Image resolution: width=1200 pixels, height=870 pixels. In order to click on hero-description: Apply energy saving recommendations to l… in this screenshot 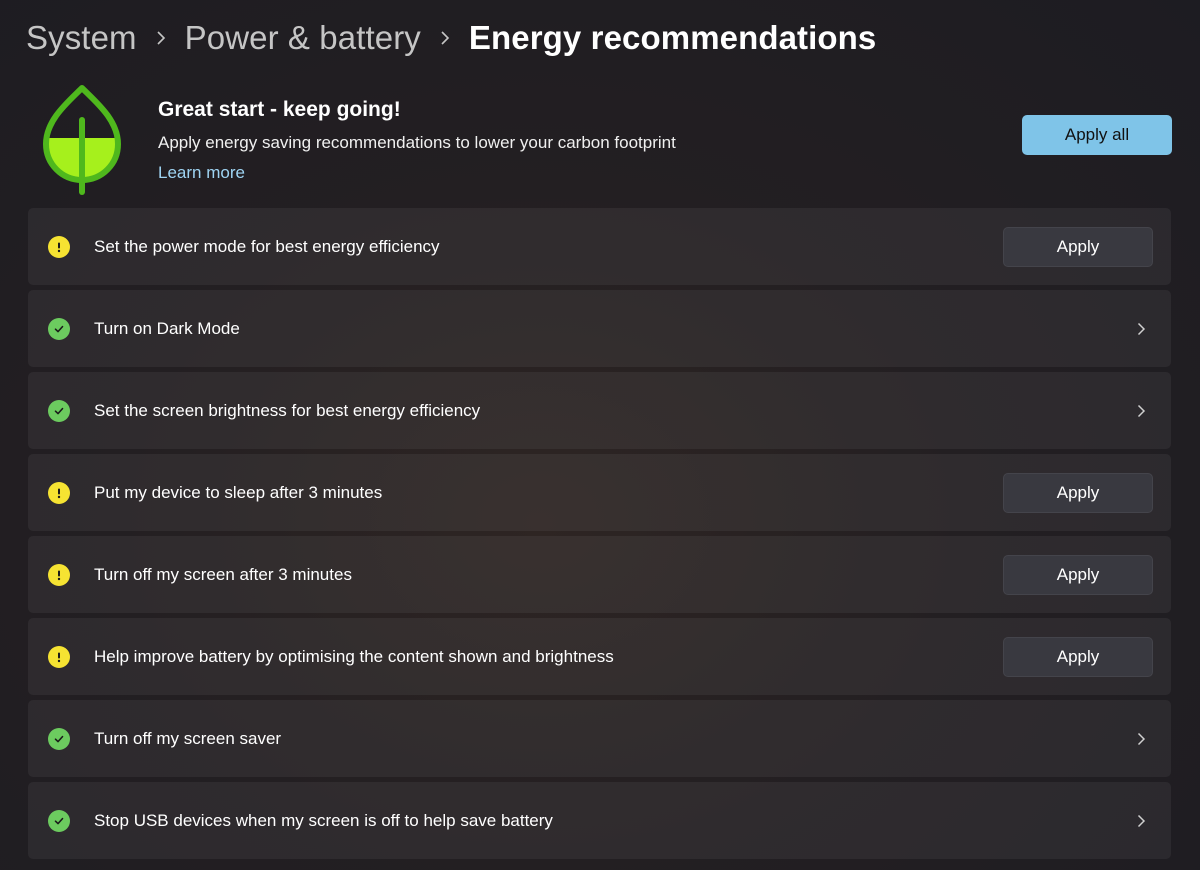, I will do `click(417, 142)`.